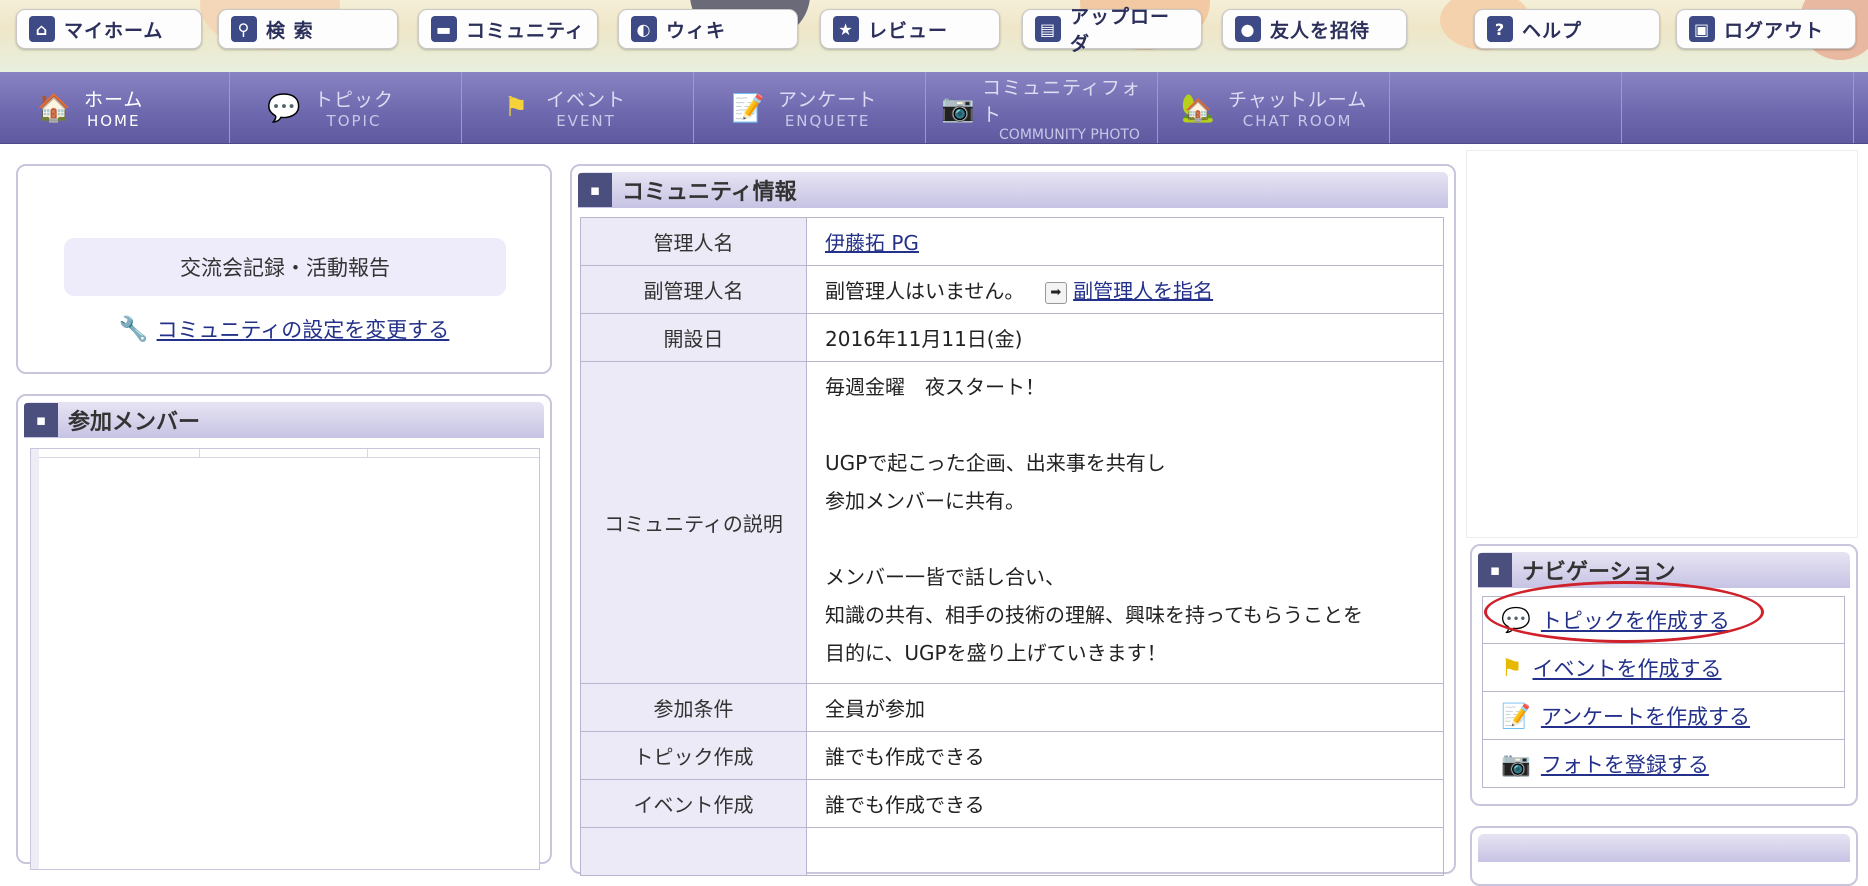  I want to click on register-photo-link: フォトを登録する, so click(1625, 764).